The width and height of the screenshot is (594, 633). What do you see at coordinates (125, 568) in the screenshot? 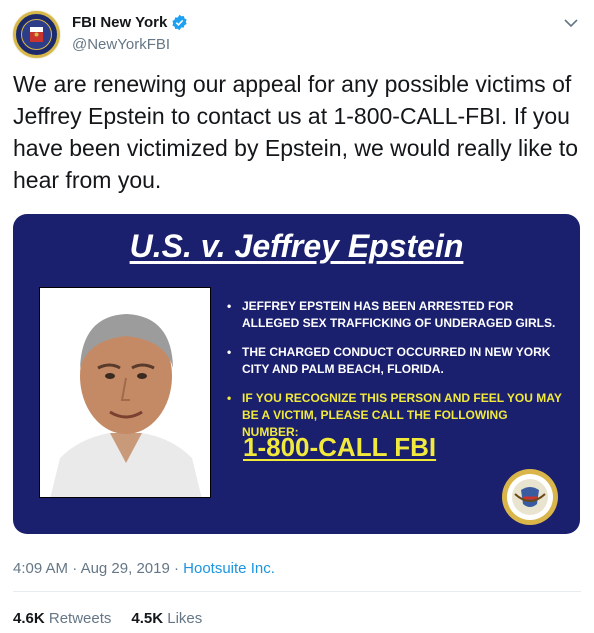
I see `tweet-date: Aug 29, 2019` at bounding box center [125, 568].